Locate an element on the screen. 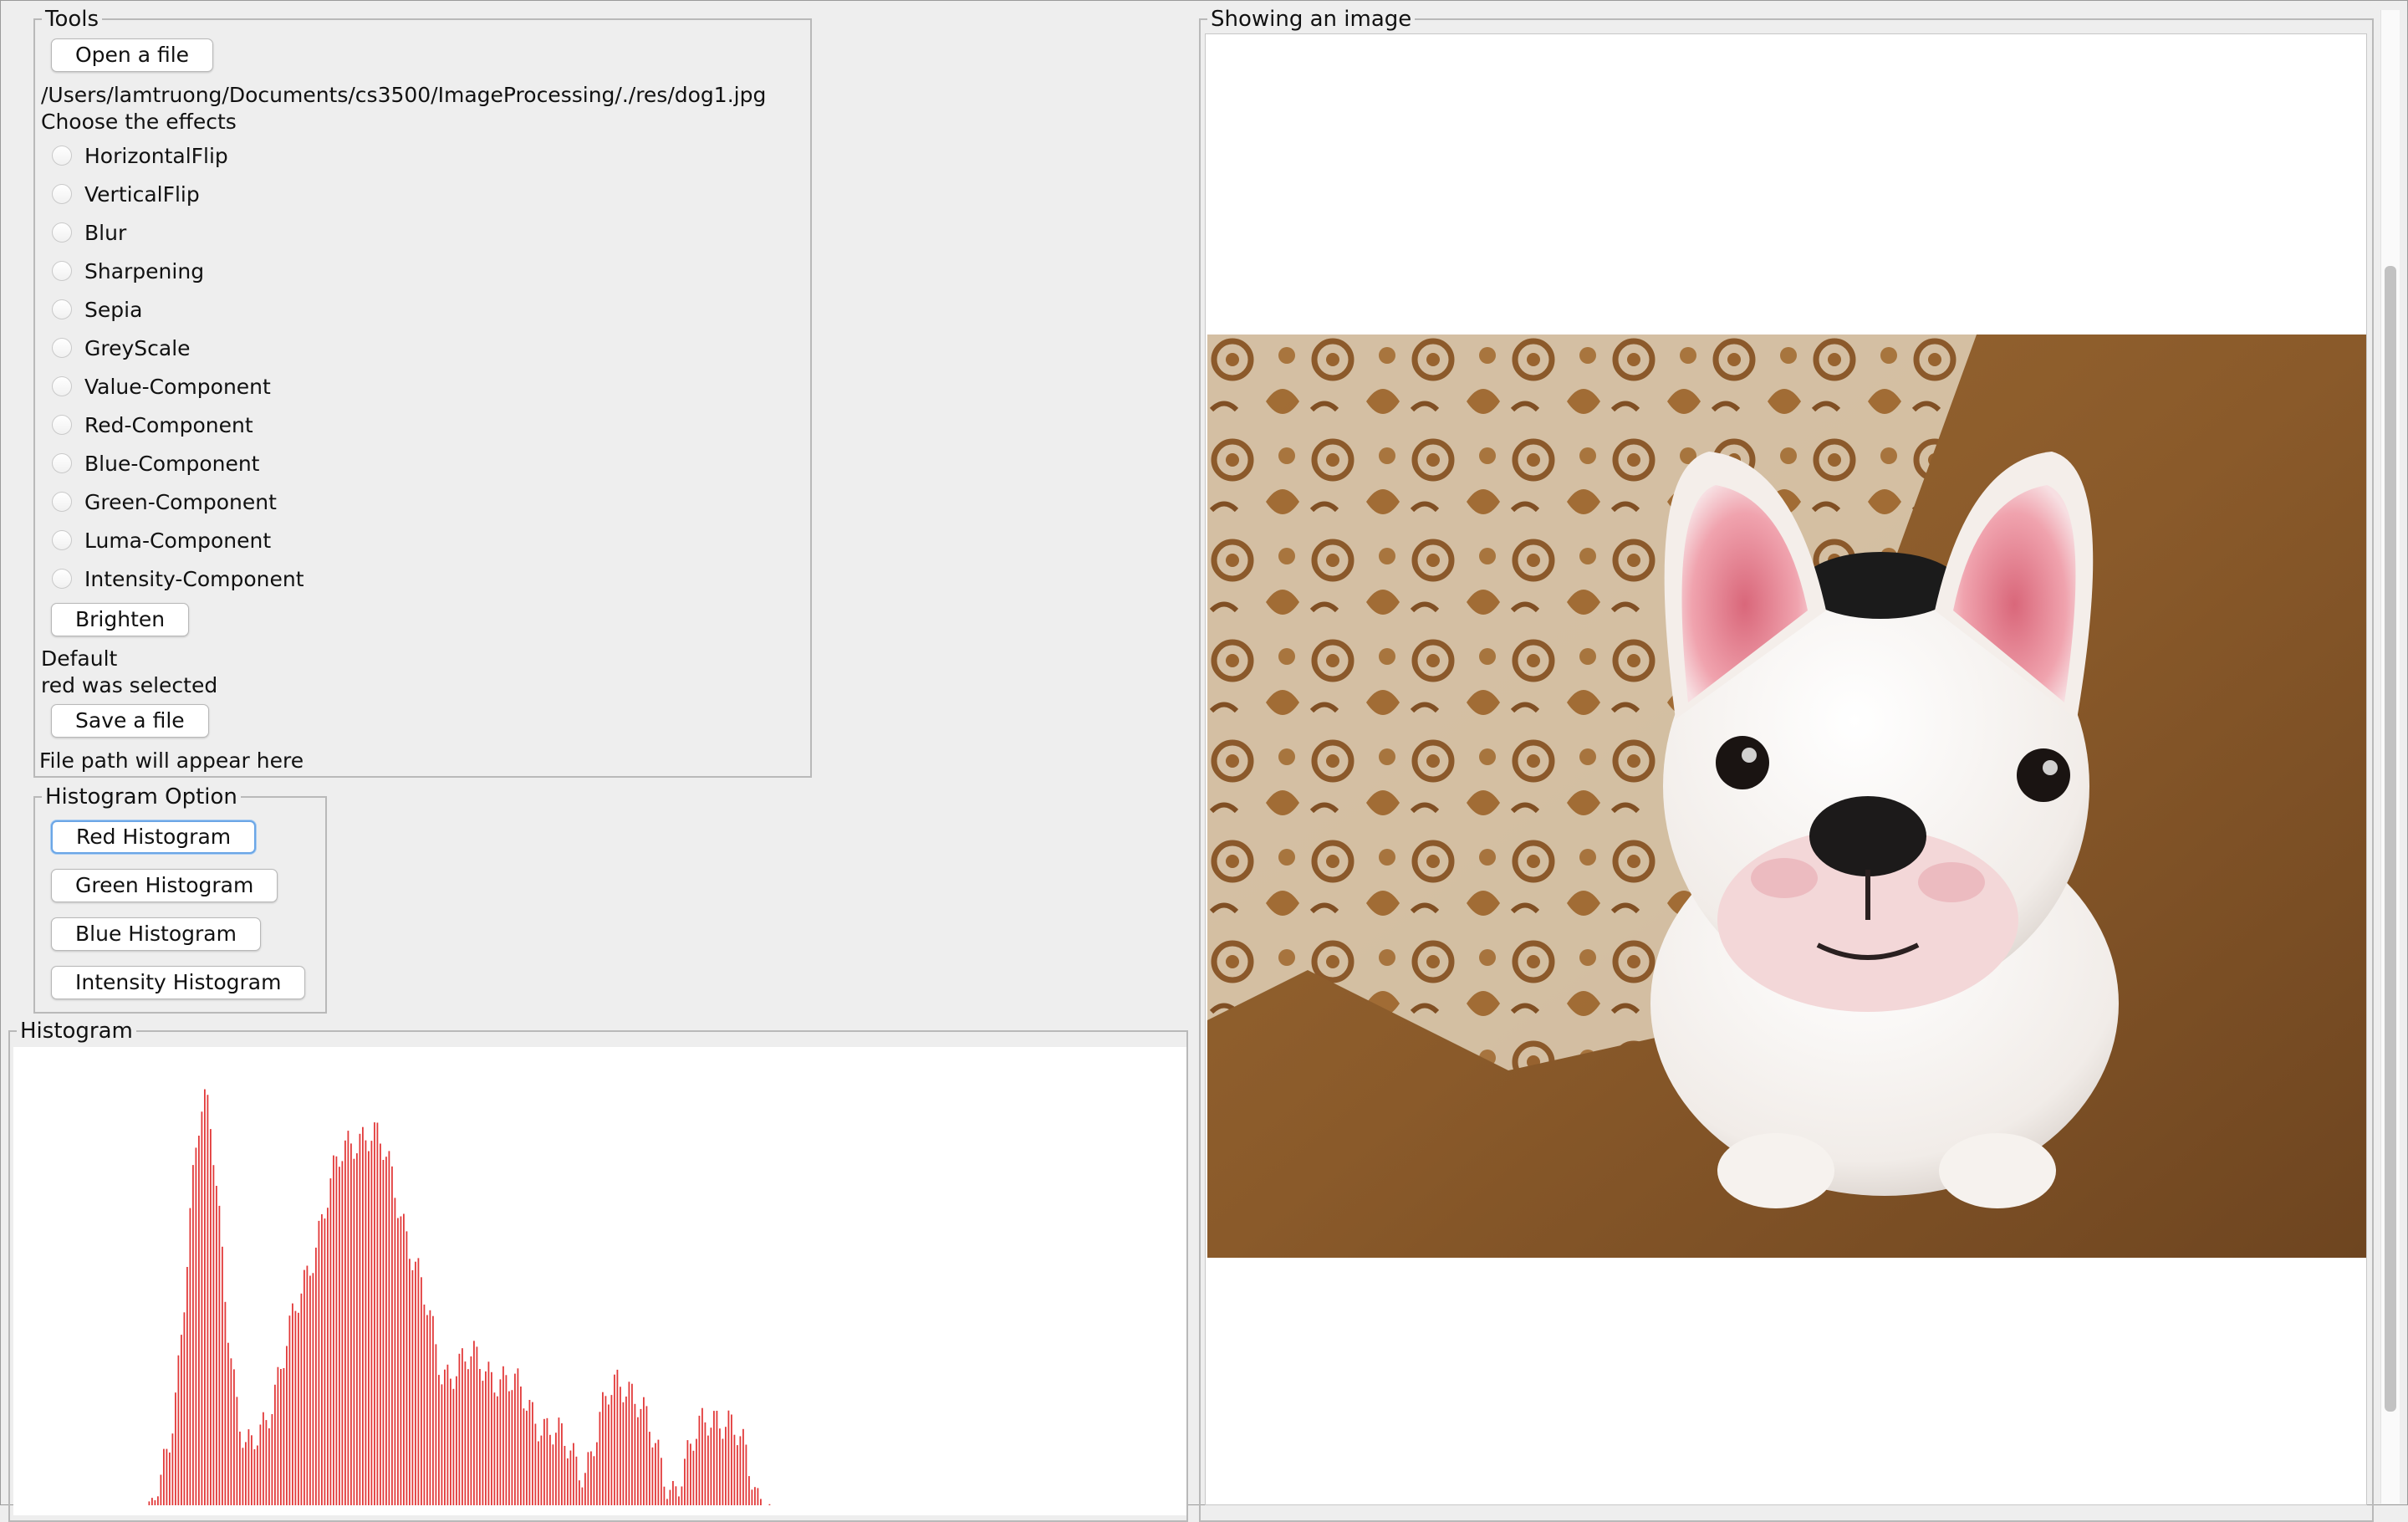  intensity-histogram-button: Intensity Histogram is located at coordinates (178, 983).